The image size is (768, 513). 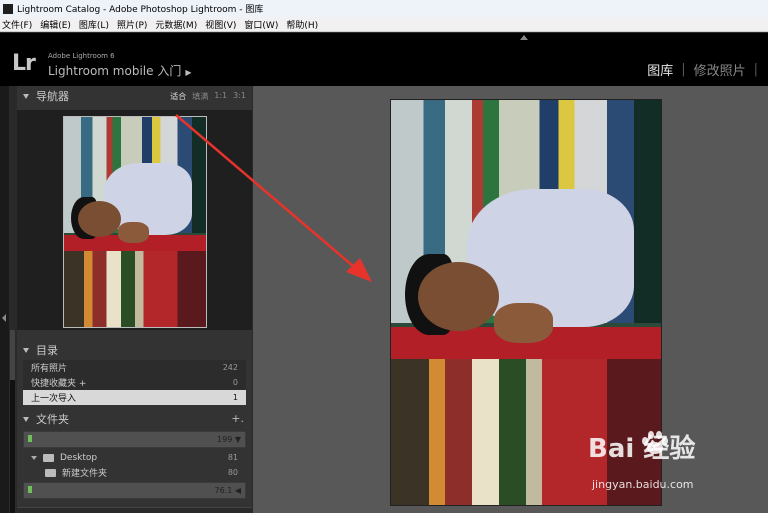 I want to click on lightroom-mobile-link: Lightroom mobile 入门 ▶, so click(x=119, y=70).